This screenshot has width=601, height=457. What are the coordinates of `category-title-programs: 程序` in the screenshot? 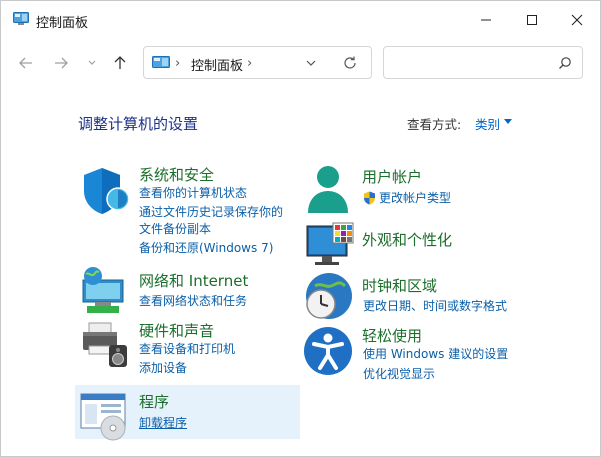 It's located at (154, 401).